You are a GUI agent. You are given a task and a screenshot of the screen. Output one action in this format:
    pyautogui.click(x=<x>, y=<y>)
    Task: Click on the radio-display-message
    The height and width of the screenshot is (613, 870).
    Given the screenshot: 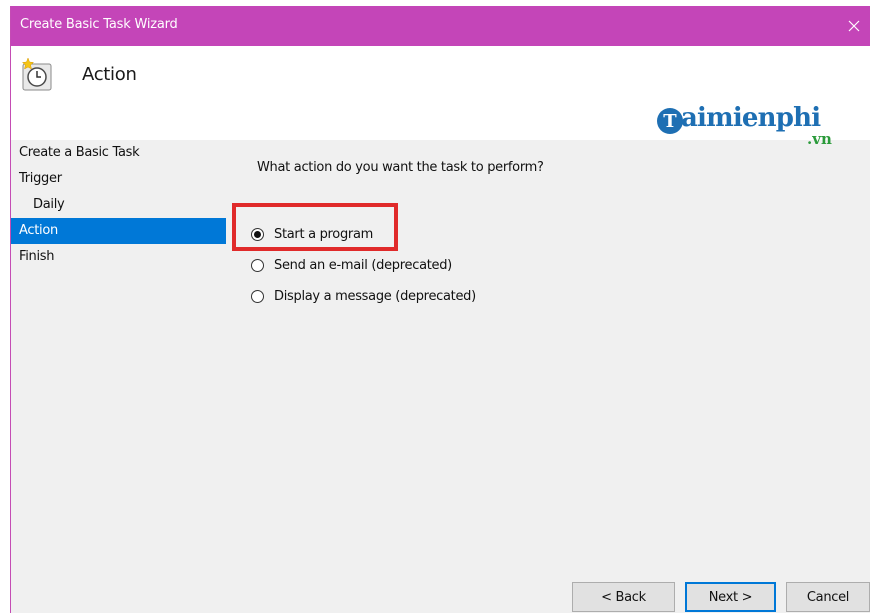 What is the action you would take?
    pyautogui.click(x=257, y=296)
    